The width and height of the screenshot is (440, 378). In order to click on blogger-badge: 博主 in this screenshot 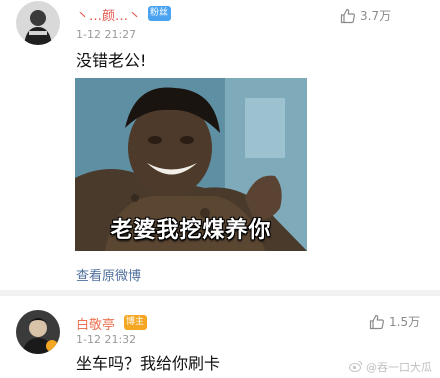, I will do `click(136, 322)`.